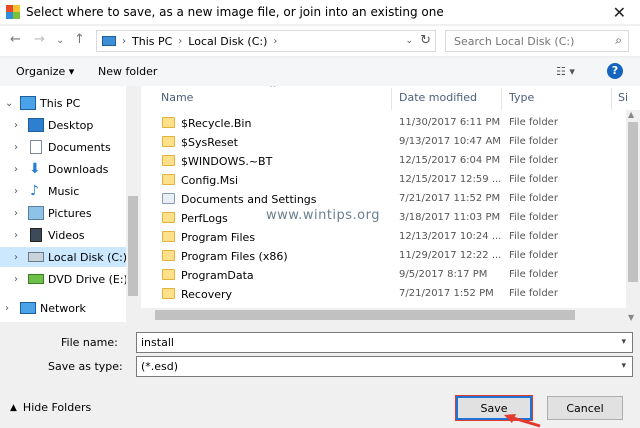 The height and width of the screenshot is (428, 640). What do you see at coordinates (585, 408) in the screenshot?
I see `cancel-button: Cancel` at bounding box center [585, 408].